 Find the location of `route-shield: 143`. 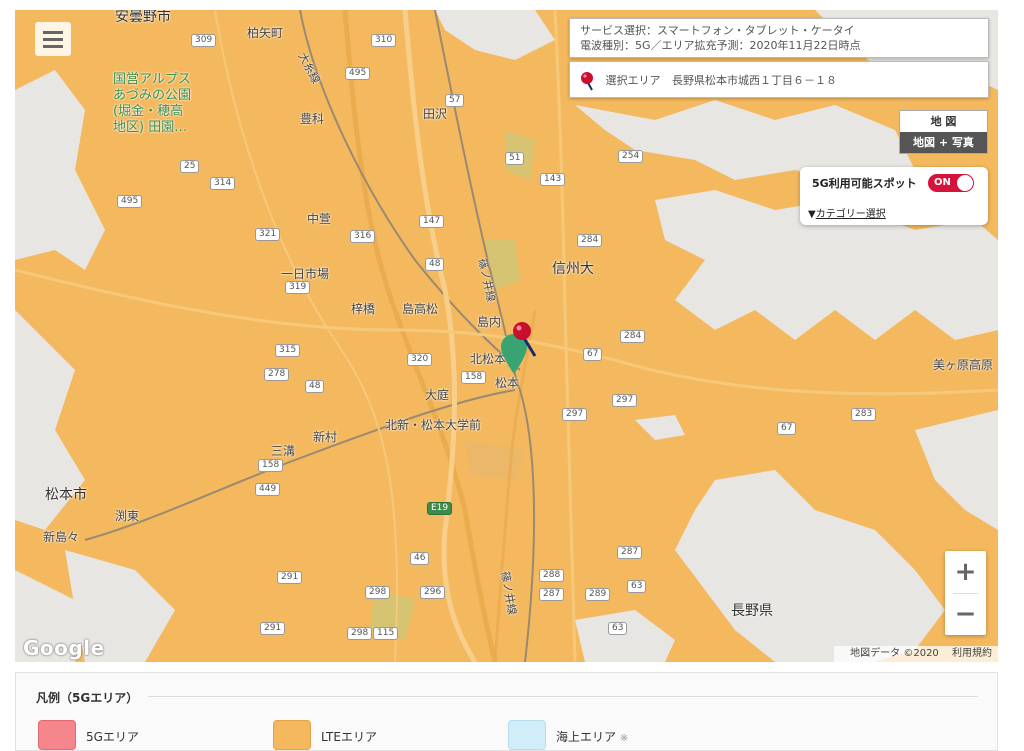

route-shield: 143 is located at coordinates (553, 179).